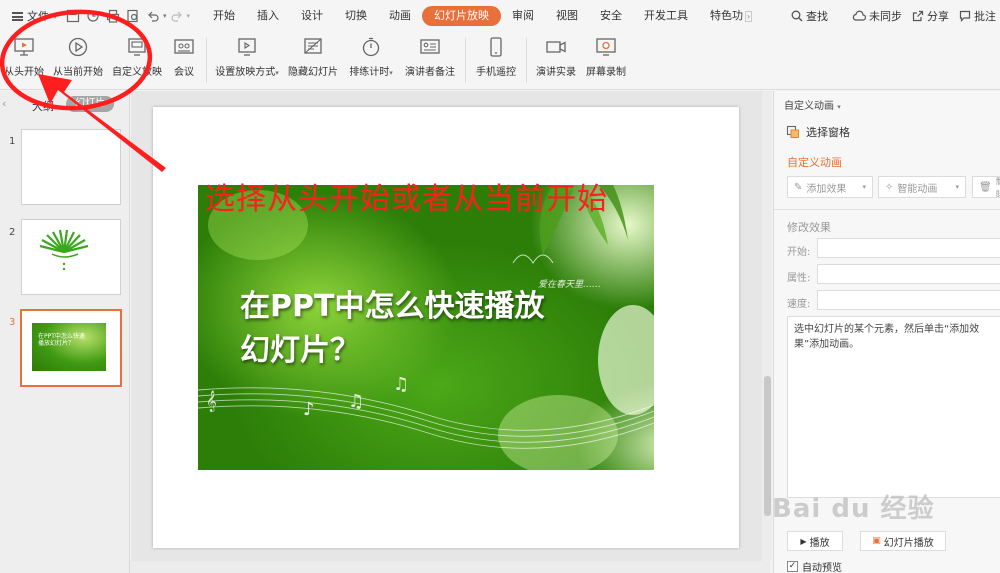 The width and height of the screenshot is (1000, 573). Describe the element at coordinates (938, 16) in the screenshot. I see `share-label: 分享` at that location.